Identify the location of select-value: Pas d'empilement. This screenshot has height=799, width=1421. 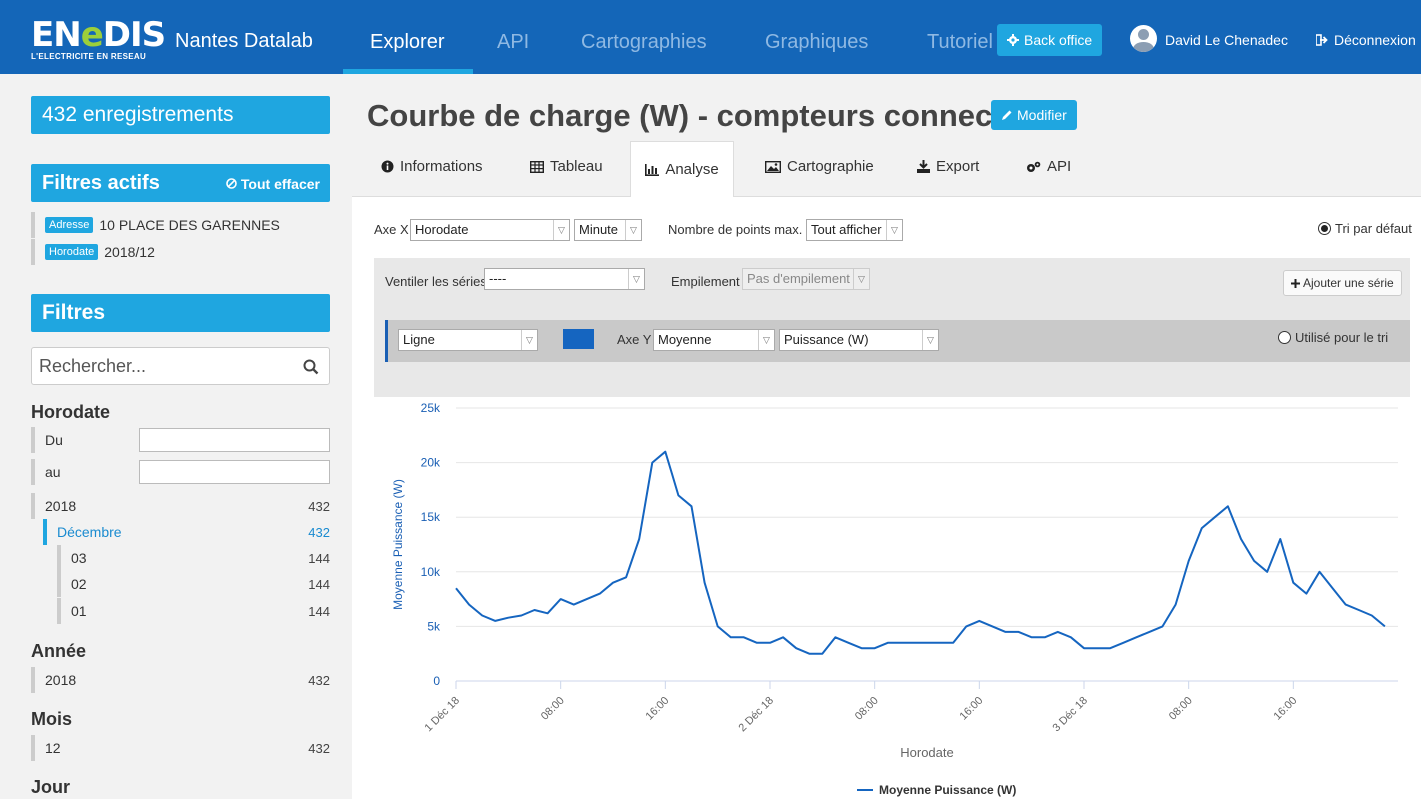
(798, 278).